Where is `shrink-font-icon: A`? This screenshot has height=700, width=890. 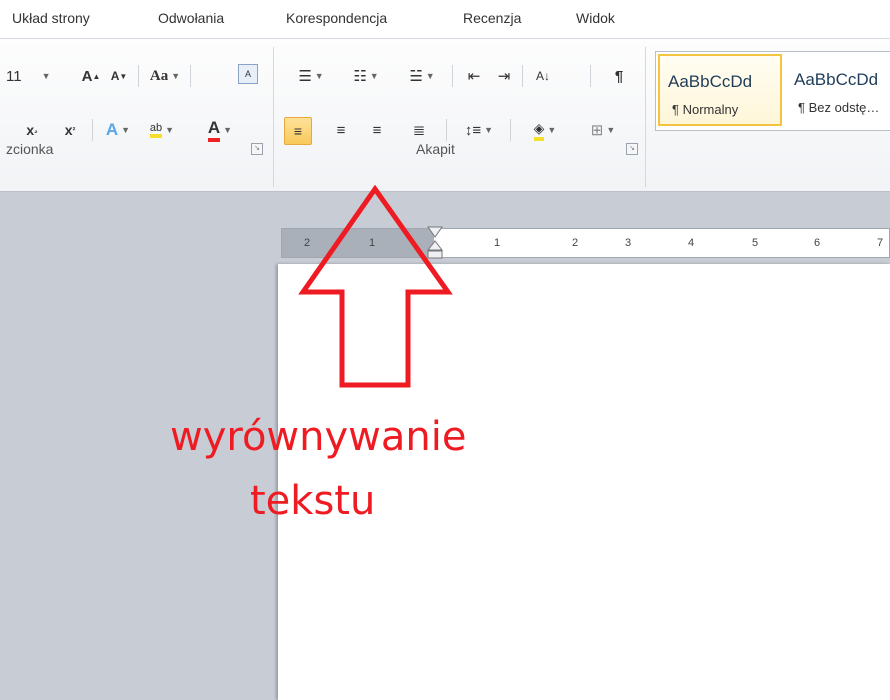 shrink-font-icon: A is located at coordinates (115, 76).